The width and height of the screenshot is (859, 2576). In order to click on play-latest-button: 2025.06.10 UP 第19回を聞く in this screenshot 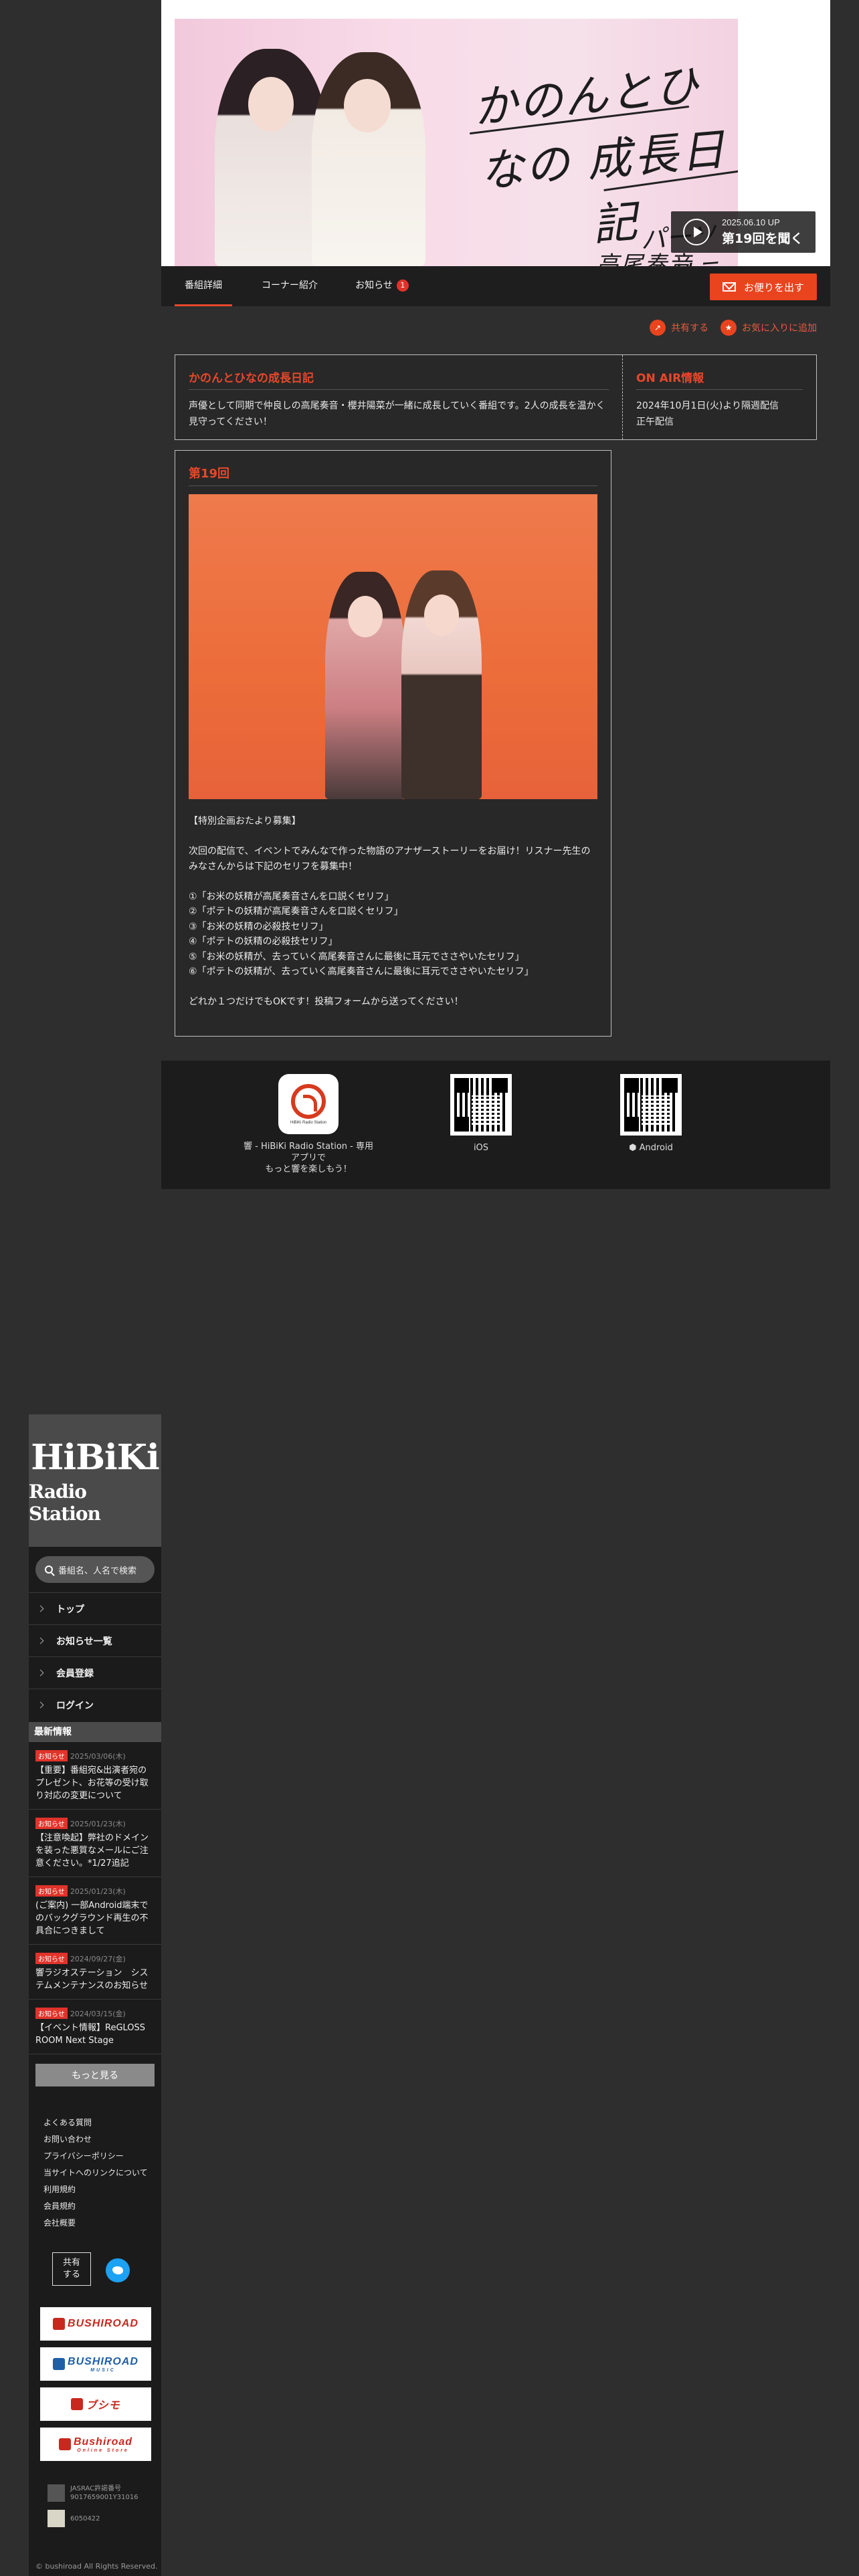, I will do `click(743, 232)`.